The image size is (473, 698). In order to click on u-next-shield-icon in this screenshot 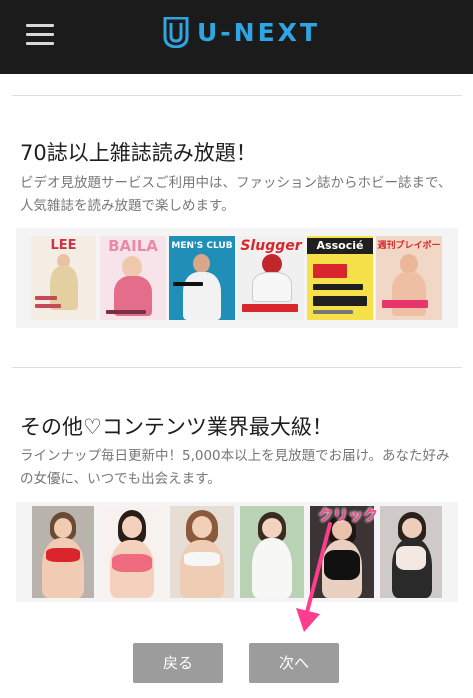, I will do `click(176, 32)`.